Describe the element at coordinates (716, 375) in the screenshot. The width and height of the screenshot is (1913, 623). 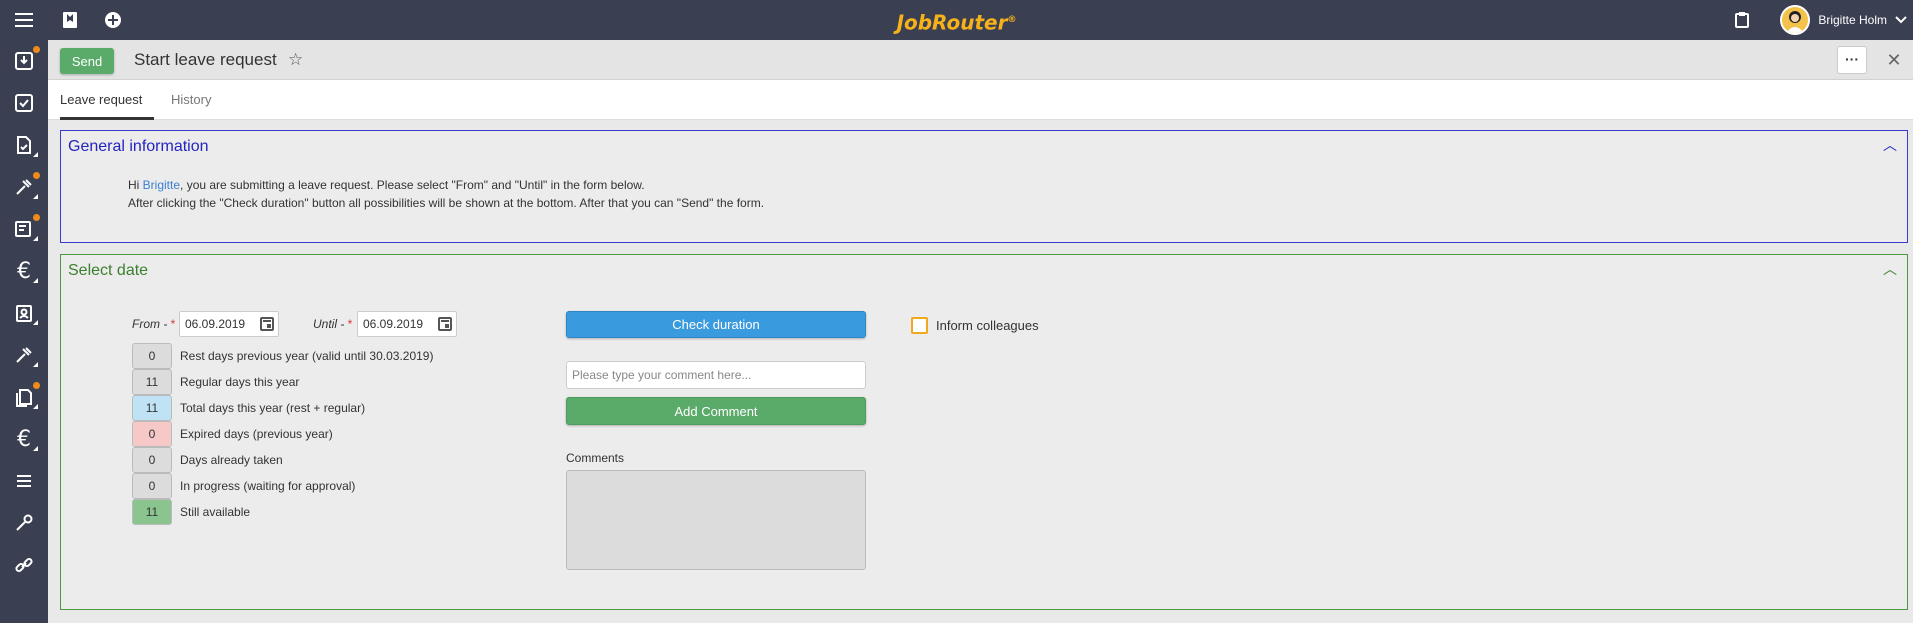
I see `comment-input` at that location.